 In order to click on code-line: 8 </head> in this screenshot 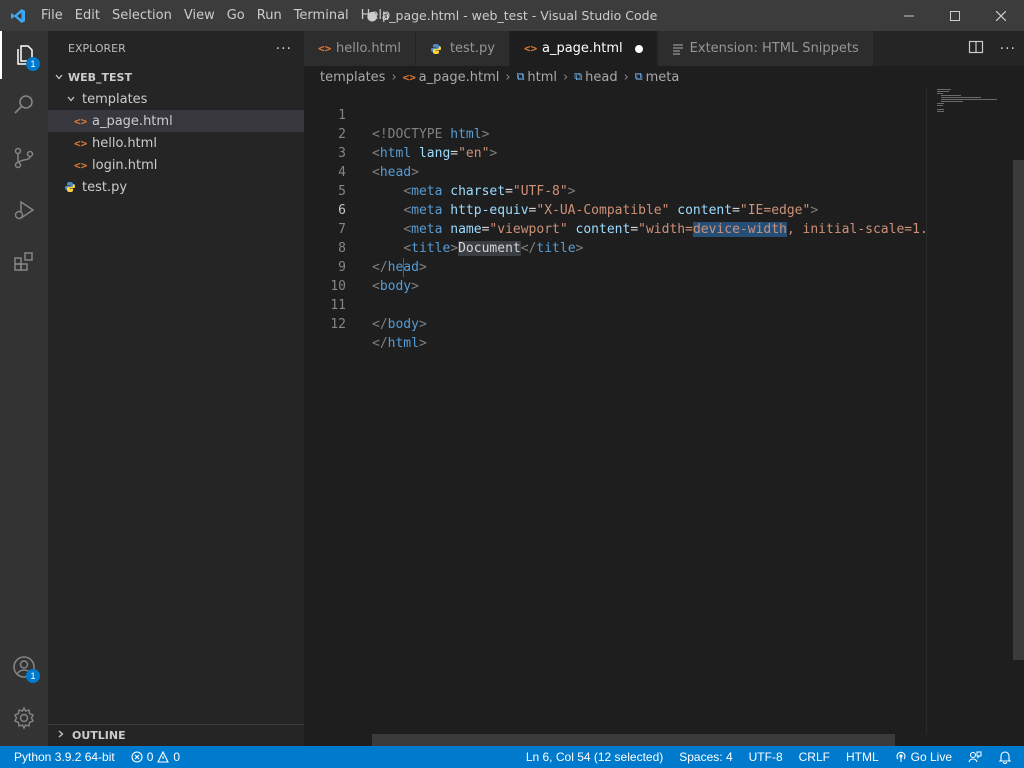, I will do `click(615, 247)`.